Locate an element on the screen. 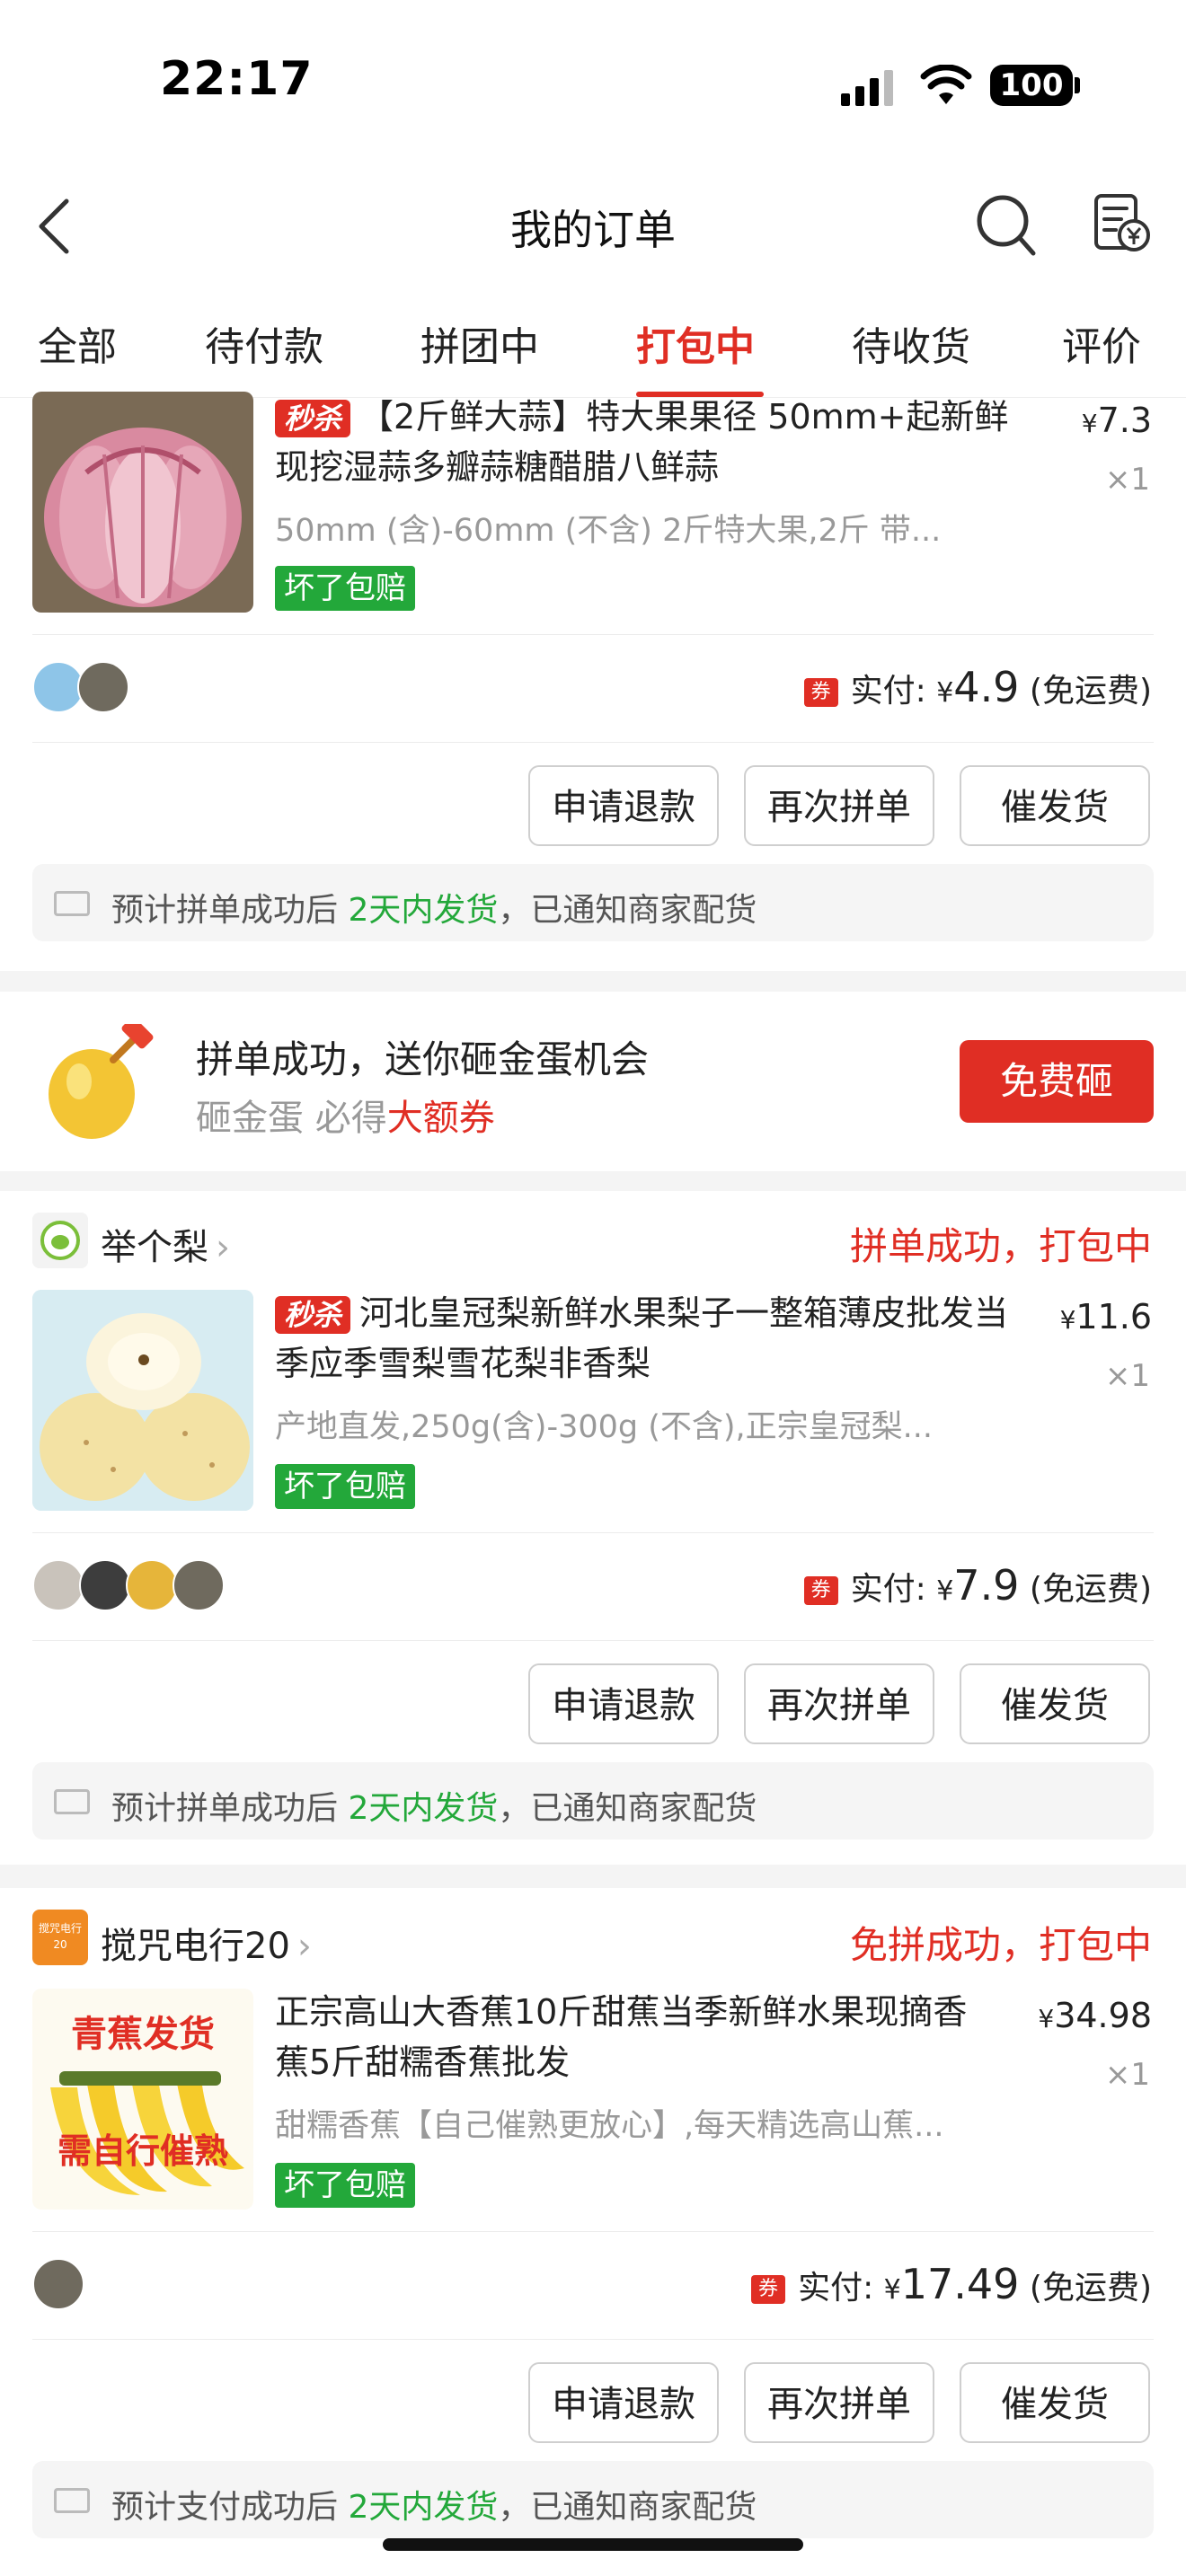 Image resolution: width=1186 pixels, height=2576 pixels. battery-level: 100 is located at coordinates (1031, 85).